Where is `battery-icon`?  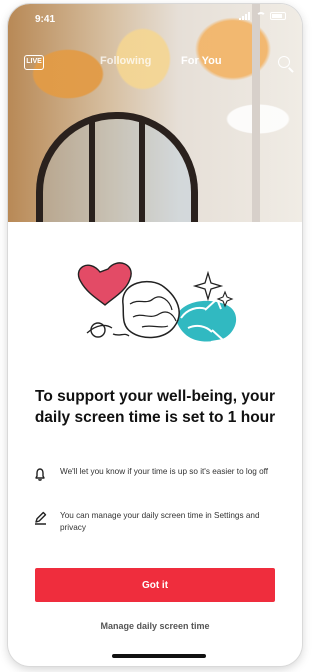 battery-icon is located at coordinates (278, 16).